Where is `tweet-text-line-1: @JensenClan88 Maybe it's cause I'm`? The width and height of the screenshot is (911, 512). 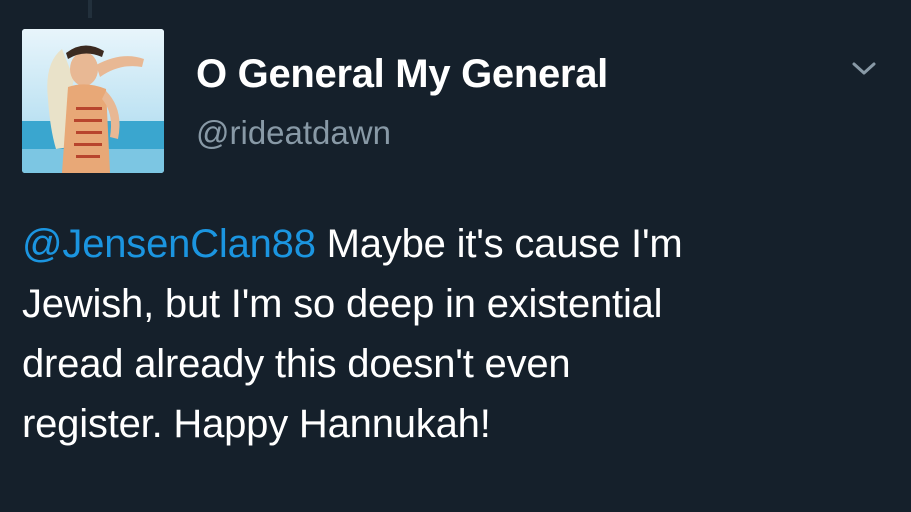 tweet-text-line-1: @JensenClan88 Maybe it's cause I'm is located at coordinates (462, 244).